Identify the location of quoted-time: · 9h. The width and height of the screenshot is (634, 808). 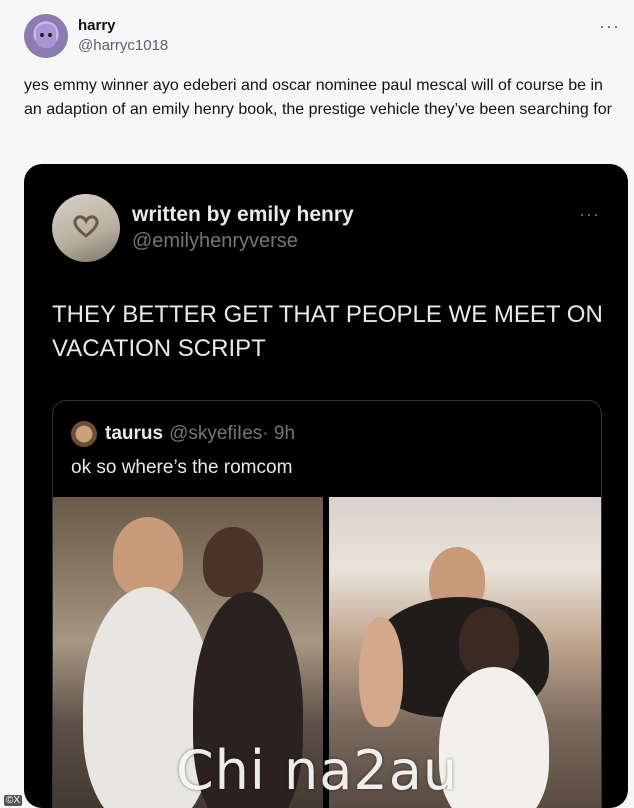
(279, 433).